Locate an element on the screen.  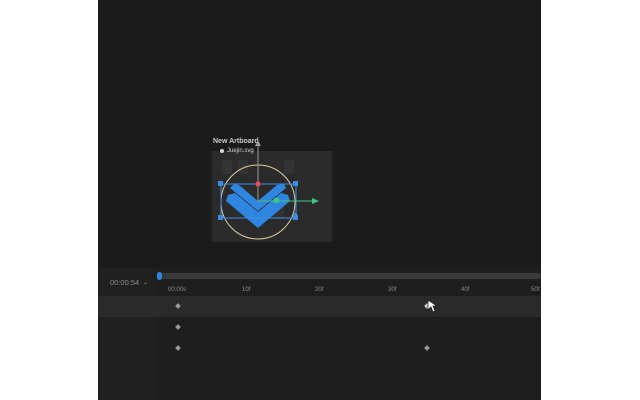
anchor-point is located at coordinates (258, 184).